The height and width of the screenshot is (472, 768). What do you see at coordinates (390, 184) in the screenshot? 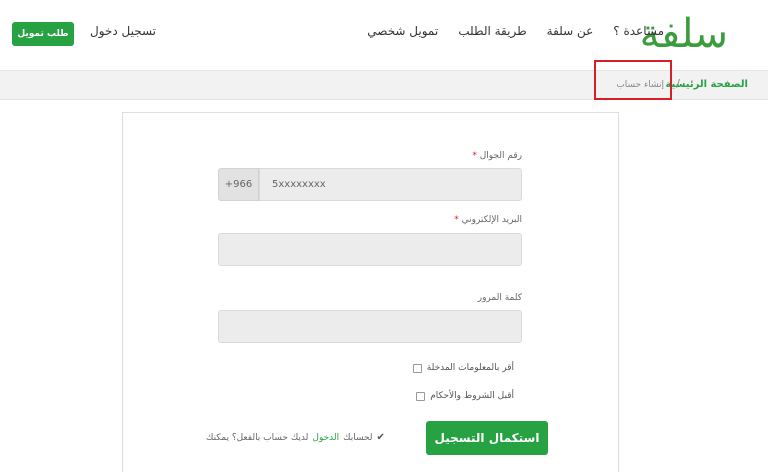
I see `phone-input: 5xxxxxxxx` at bounding box center [390, 184].